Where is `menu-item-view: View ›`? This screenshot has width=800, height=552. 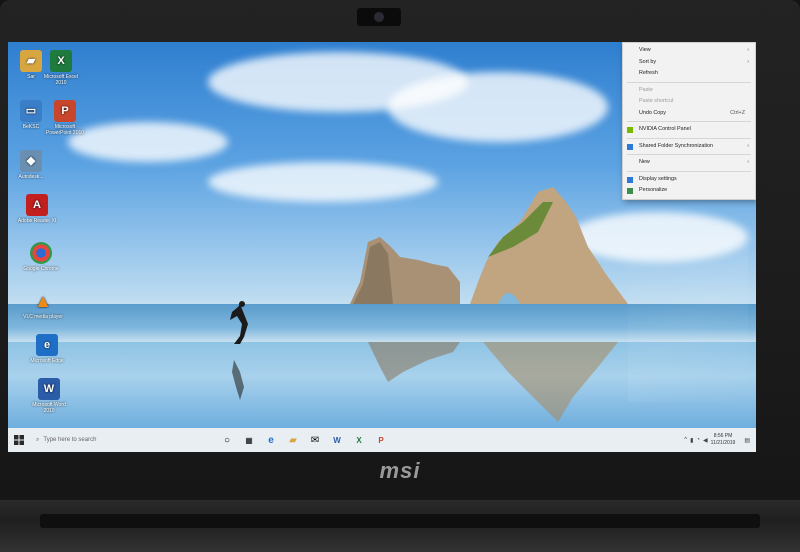
menu-item-view: View › is located at coordinates (689, 51).